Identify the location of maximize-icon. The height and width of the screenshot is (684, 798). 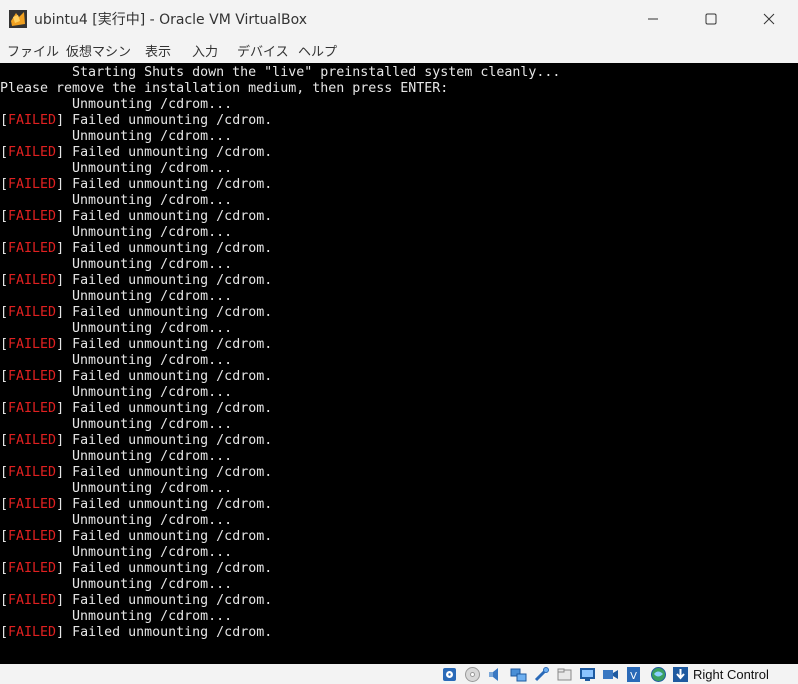
(711, 18).